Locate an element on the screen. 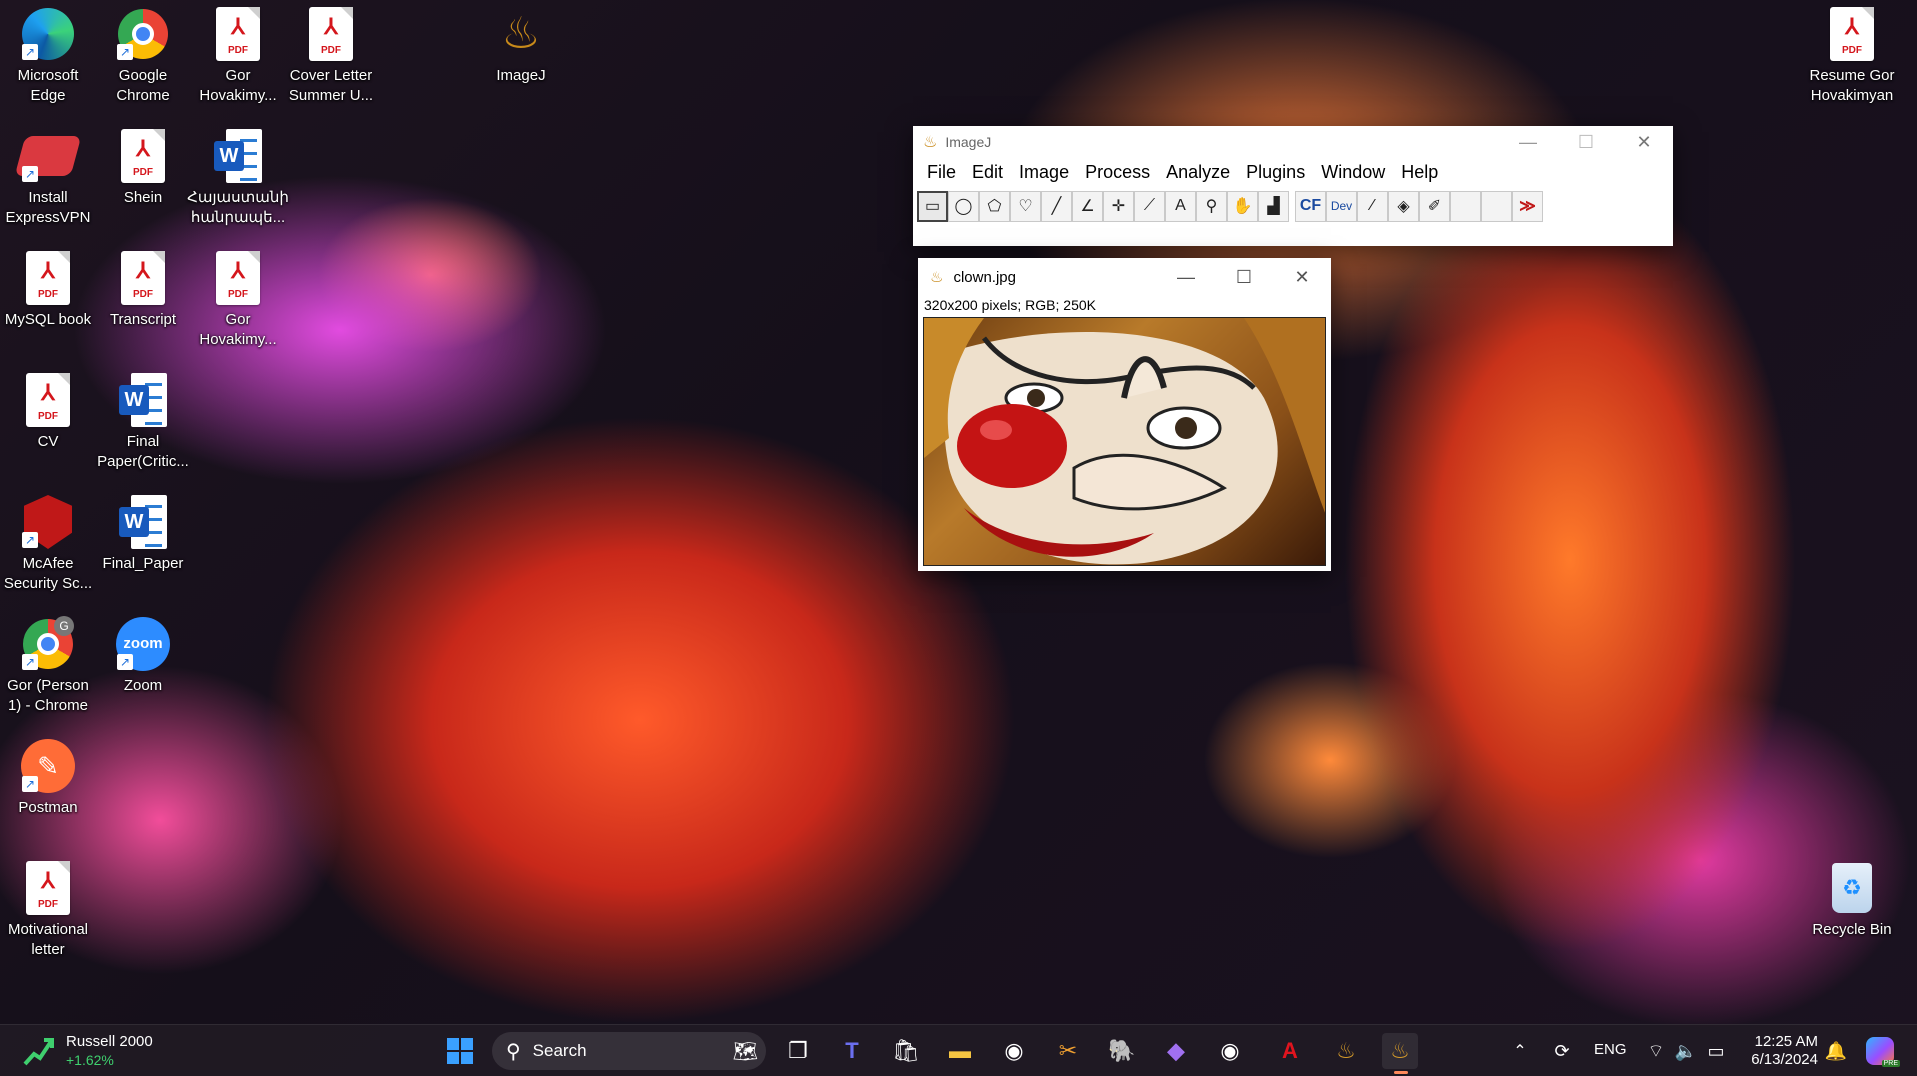 This screenshot has height=1076, width=1917. mcafee-icon: ↗ is located at coordinates (48, 522).